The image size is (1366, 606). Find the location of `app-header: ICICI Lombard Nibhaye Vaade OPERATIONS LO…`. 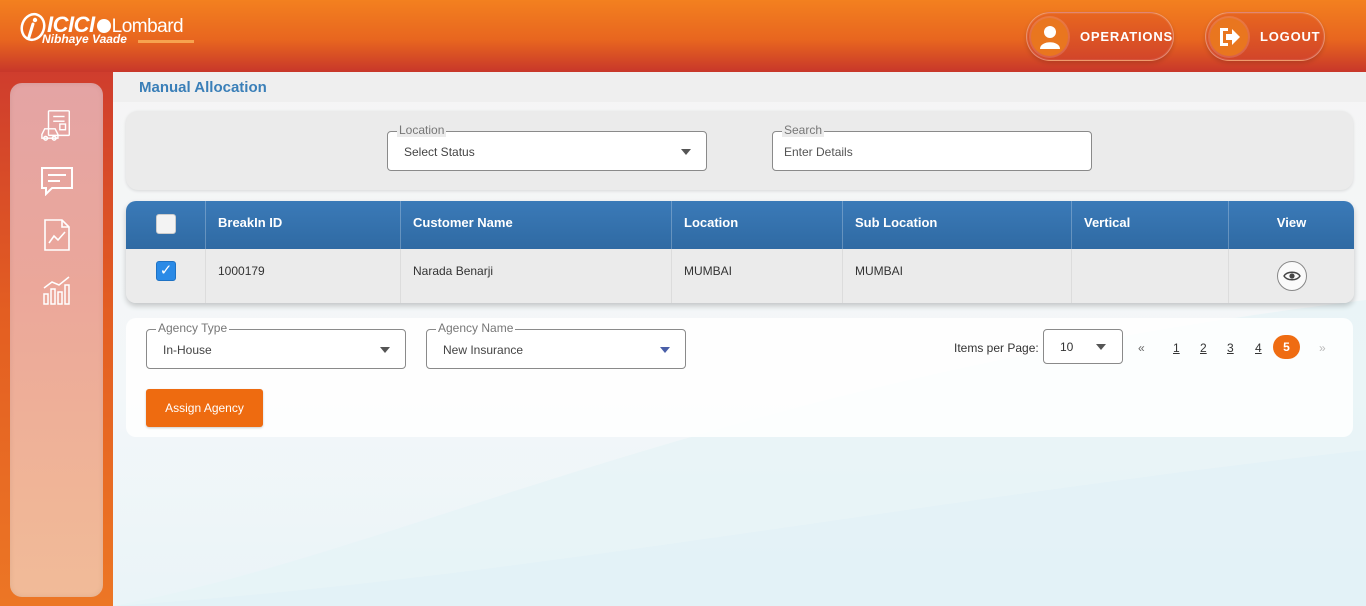

app-header: ICICI Lombard Nibhaye Vaade OPERATIONS LO… is located at coordinates (683, 36).